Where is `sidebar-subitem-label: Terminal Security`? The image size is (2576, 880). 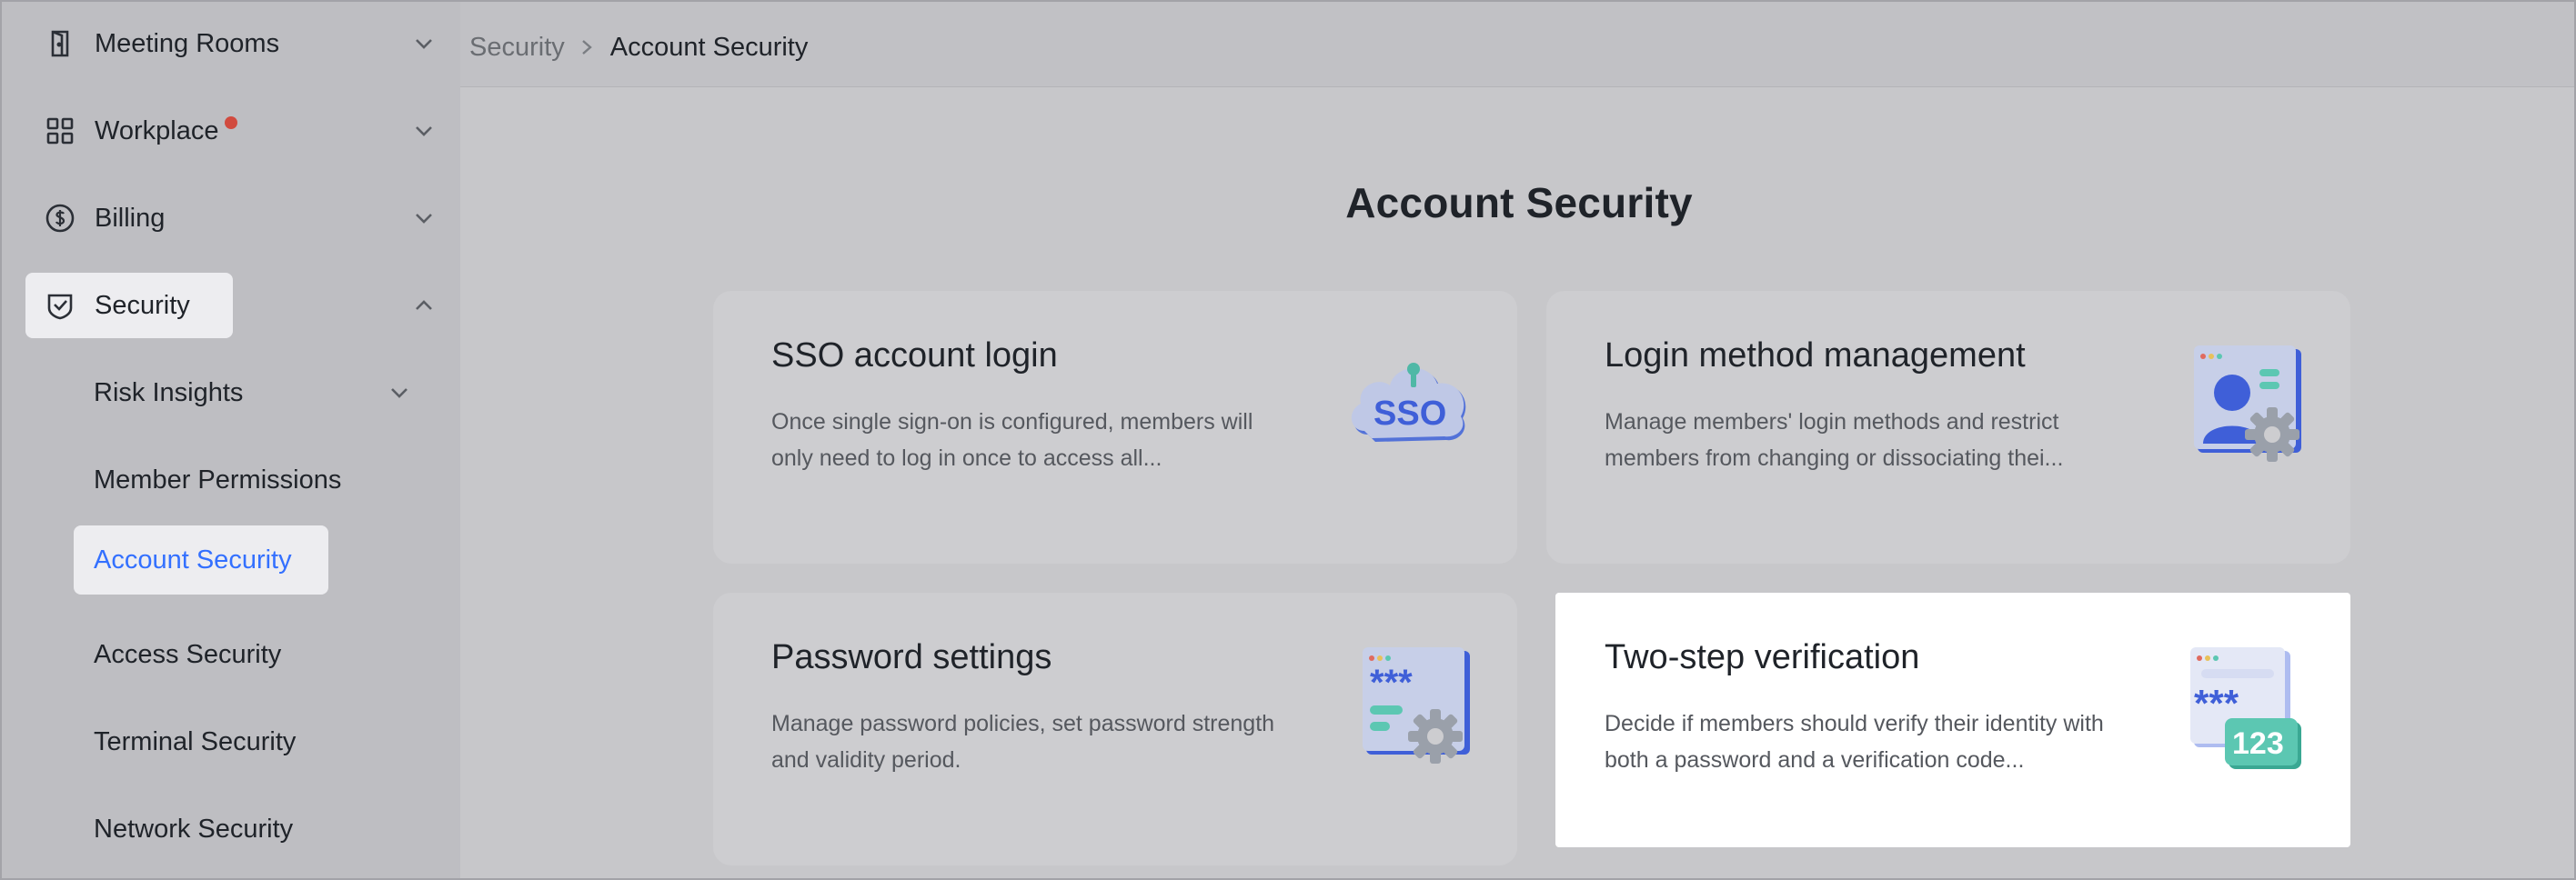
sidebar-subitem-label: Terminal Security is located at coordinates (195, 742).